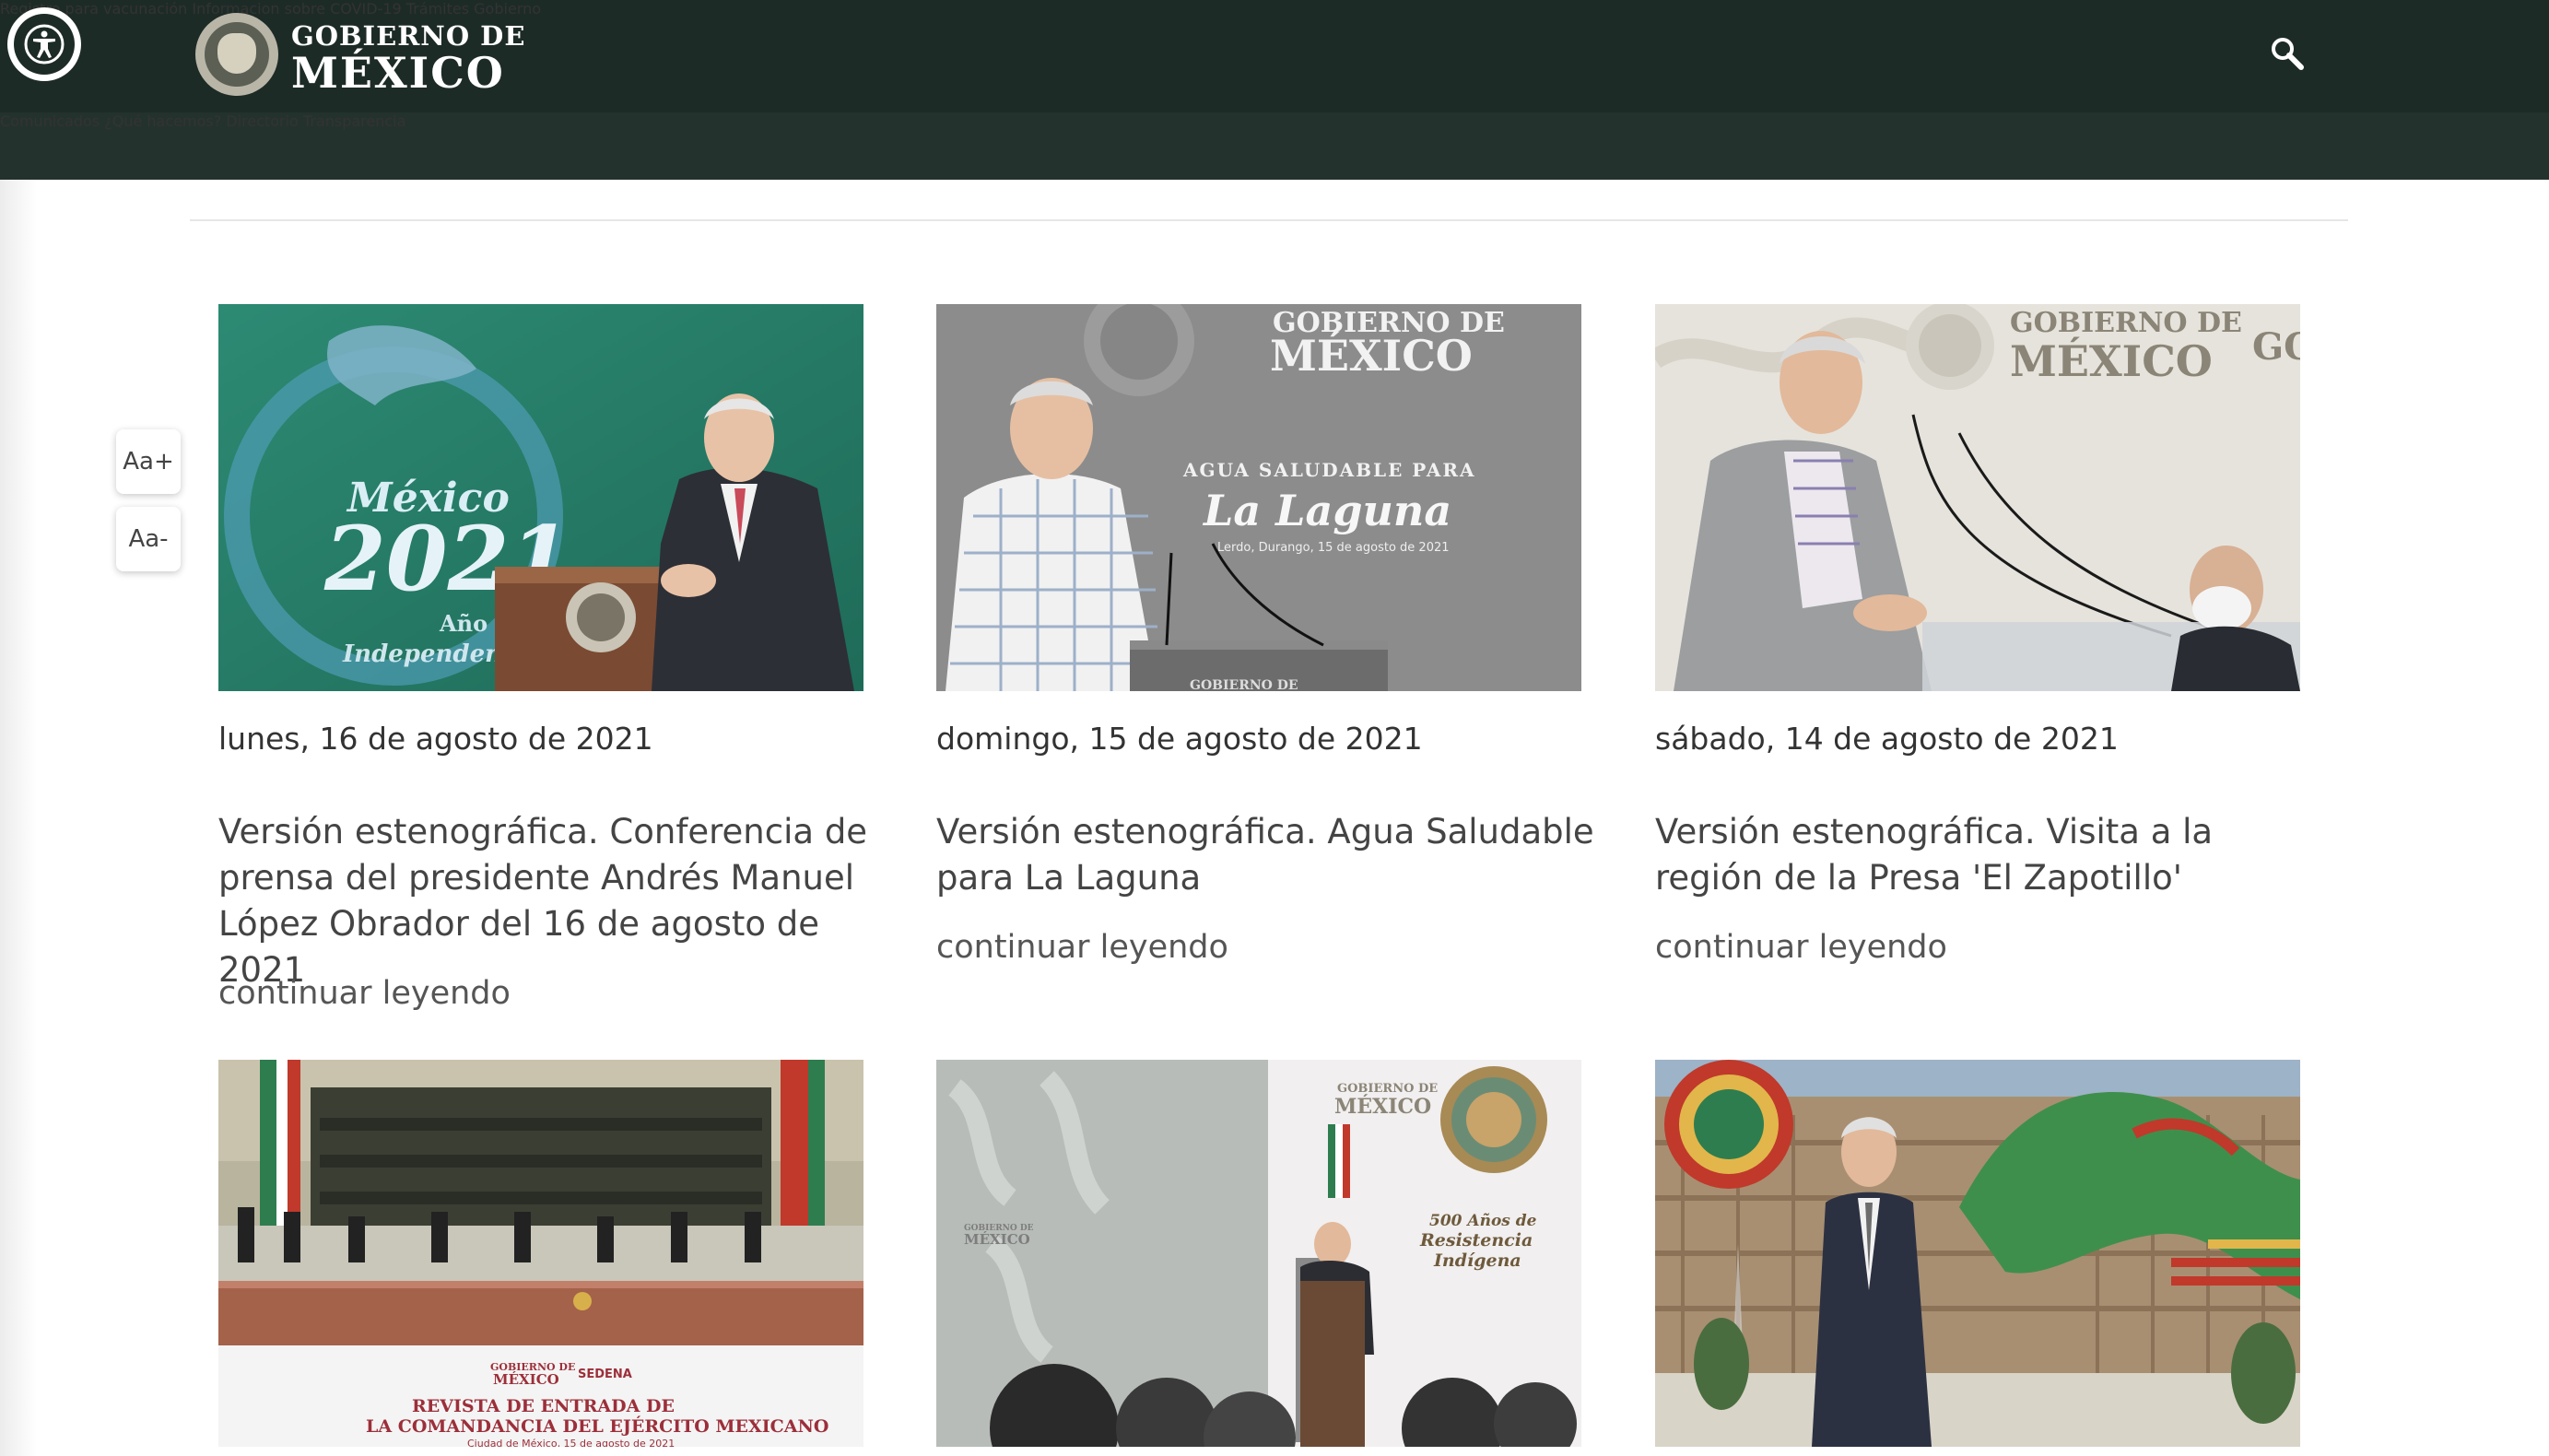 The width and height of the screenshot is (2549, 1456). I want to click on font-increase-button: Aa+, so click(148, 461).